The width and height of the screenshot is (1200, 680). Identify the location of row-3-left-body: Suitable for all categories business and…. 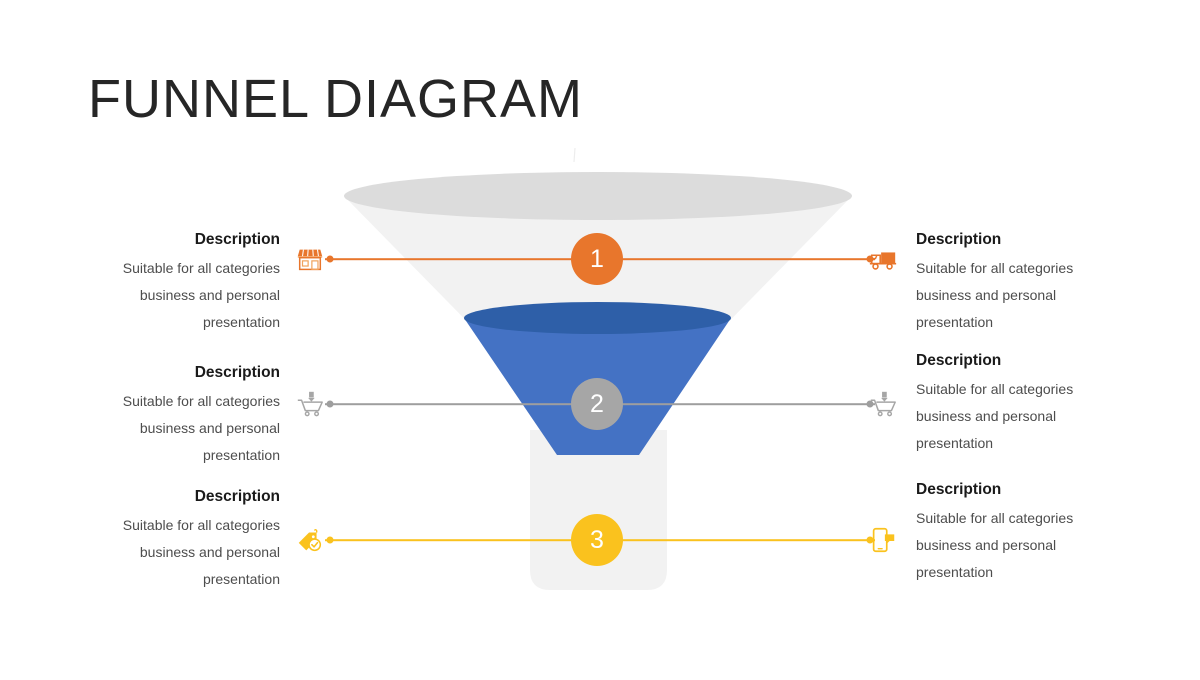
(201, 552).